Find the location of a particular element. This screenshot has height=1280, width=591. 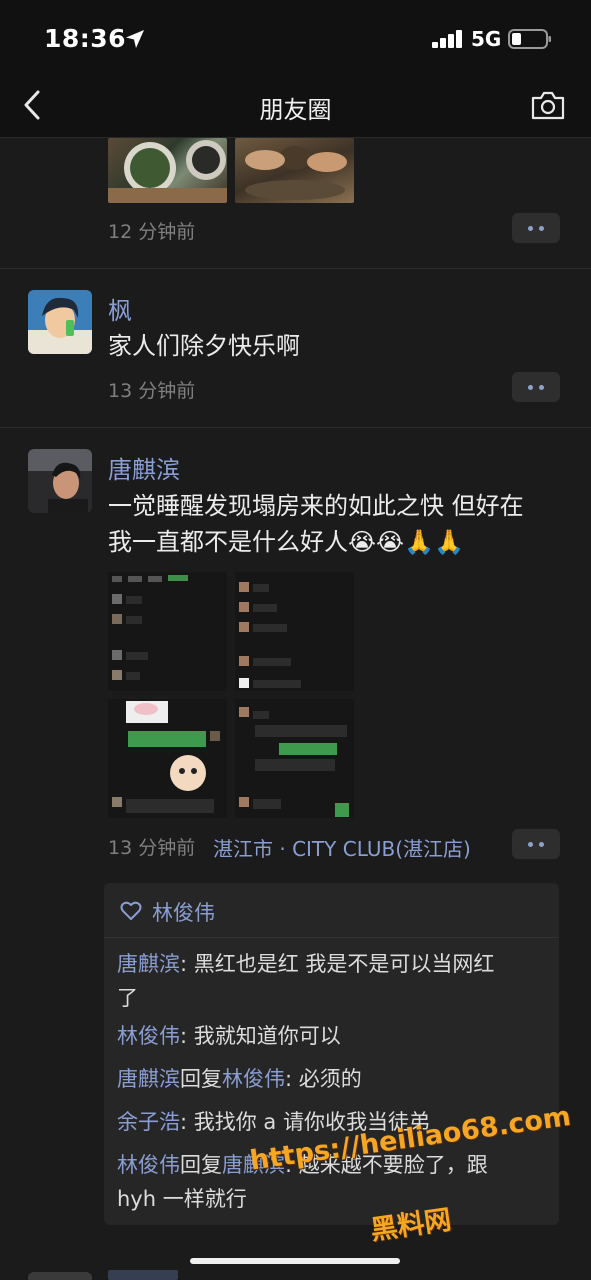

comment-text: : 黑红也是红 我是不是可以当网红 is located at coordinates (337, 964).